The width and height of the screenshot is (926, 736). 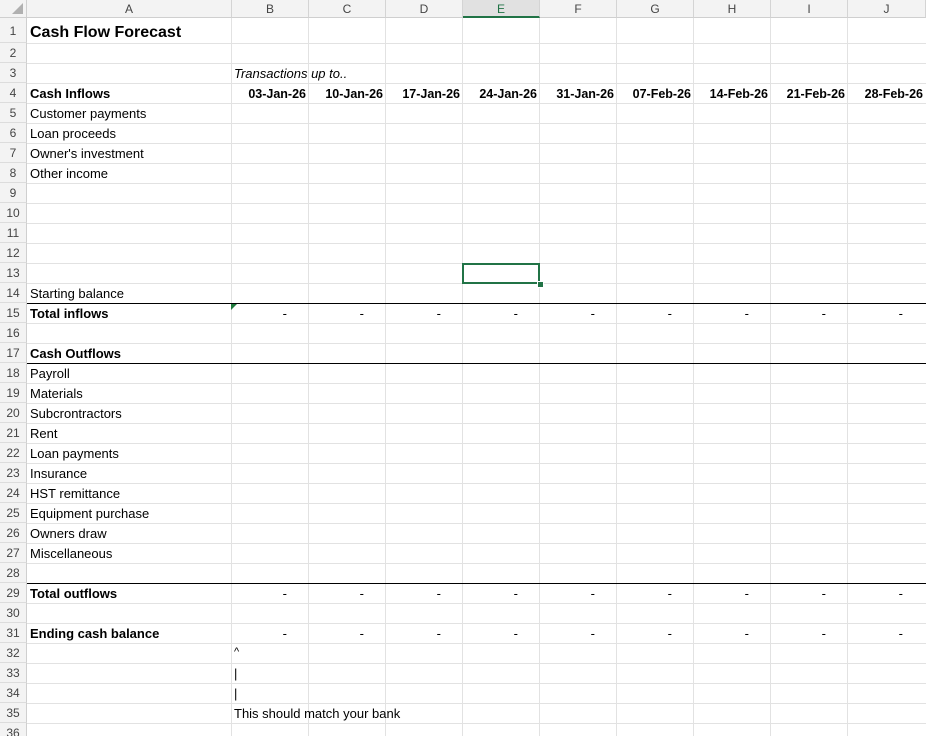 I want to click on row-header: 9, so click(x=13, y=193).